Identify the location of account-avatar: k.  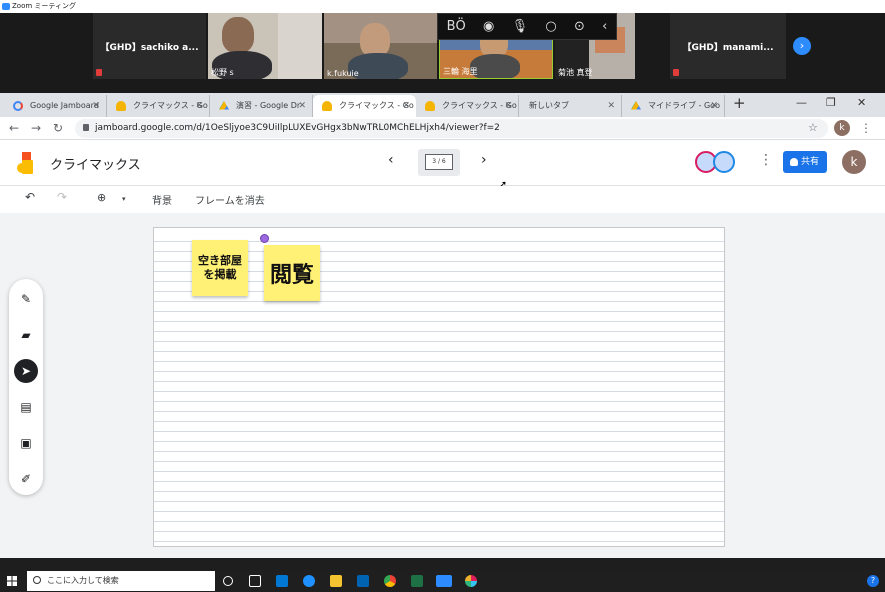
(854, 162).